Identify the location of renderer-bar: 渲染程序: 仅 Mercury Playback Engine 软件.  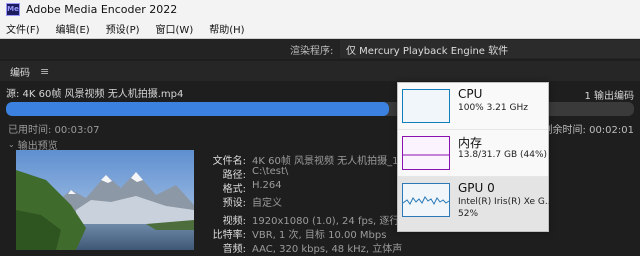
(320, 49).